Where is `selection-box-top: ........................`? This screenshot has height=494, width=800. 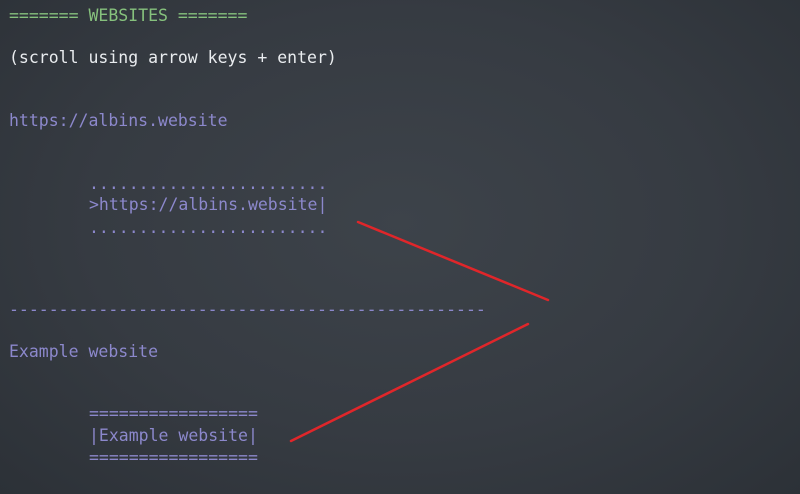 selection-box-top: ........................ is located at coordinates (208, 183).